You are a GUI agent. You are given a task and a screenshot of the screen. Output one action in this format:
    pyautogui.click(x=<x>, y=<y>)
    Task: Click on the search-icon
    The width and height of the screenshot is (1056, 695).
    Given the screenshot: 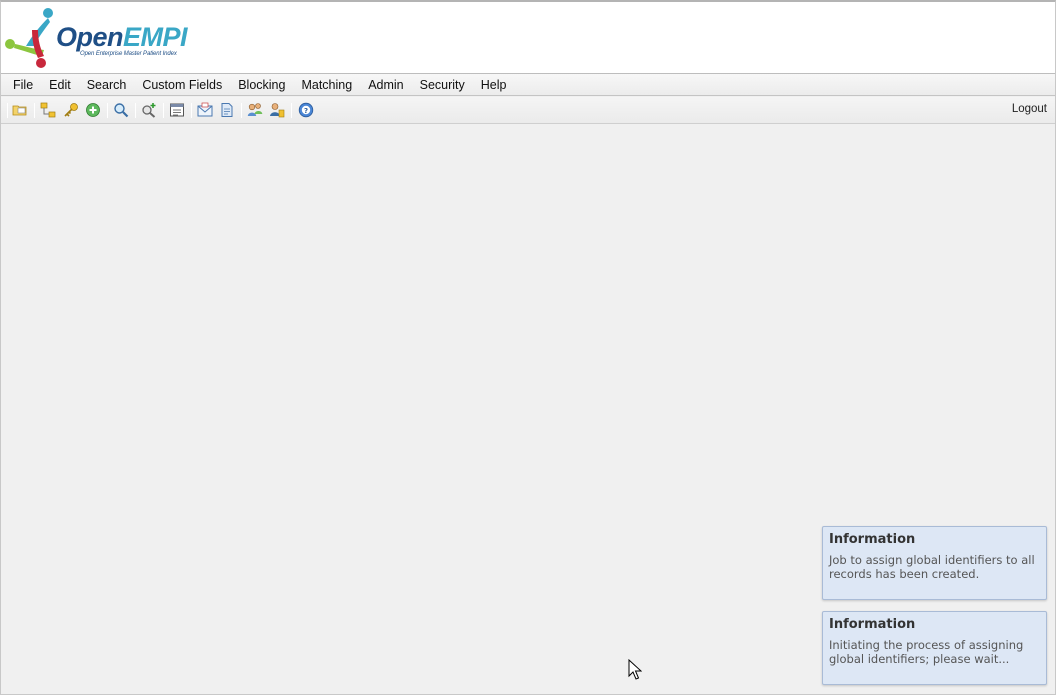 What is the action you would take?
    pyautogui.click(x=121, y=110)
    